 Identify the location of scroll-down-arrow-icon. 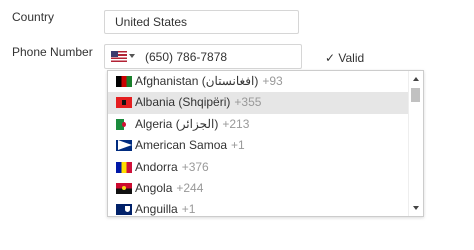
(416, 208).